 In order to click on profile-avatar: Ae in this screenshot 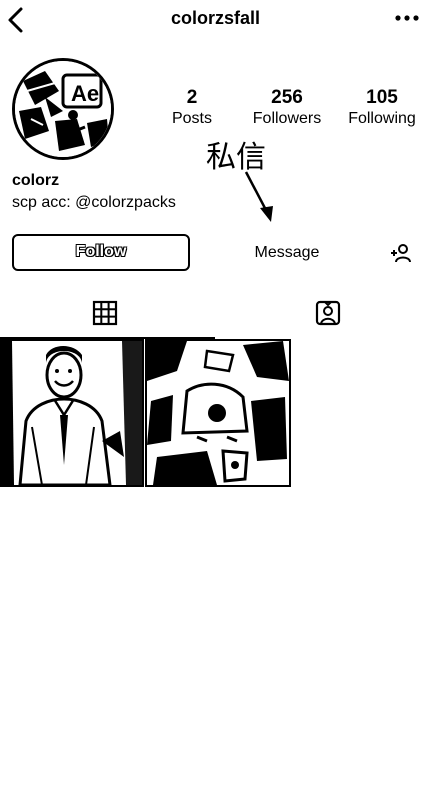, I will do `click(63, 109)`.